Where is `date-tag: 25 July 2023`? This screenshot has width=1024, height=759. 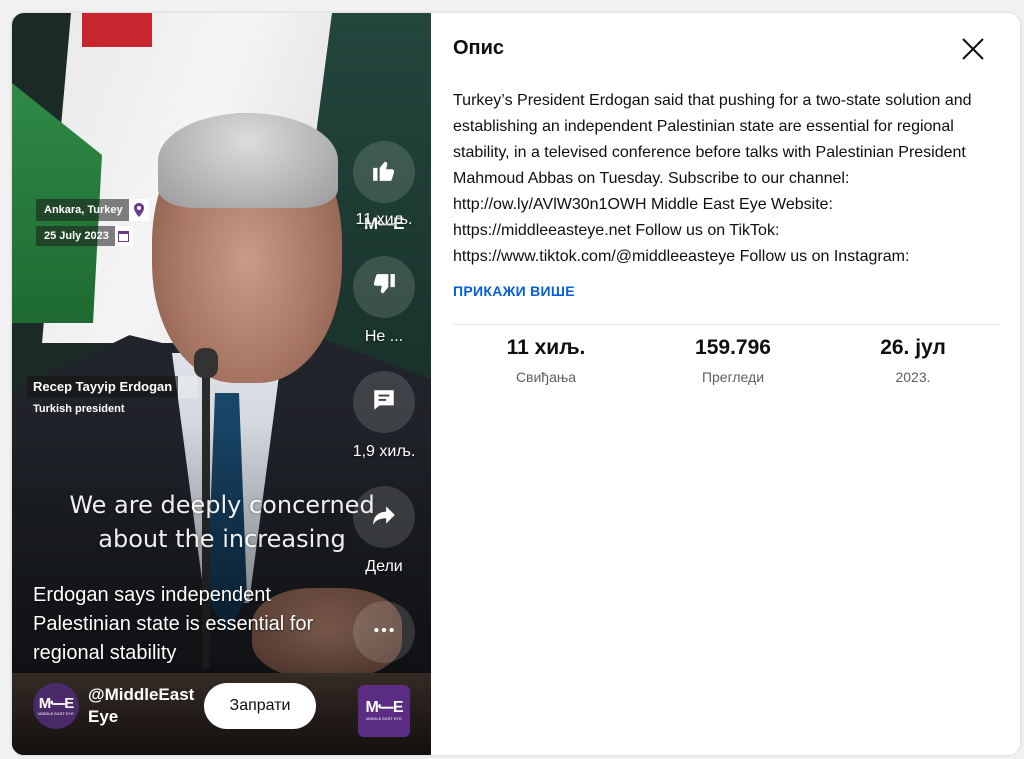 date-tag: 25 July 2023 is located at coordinates (84, 236).